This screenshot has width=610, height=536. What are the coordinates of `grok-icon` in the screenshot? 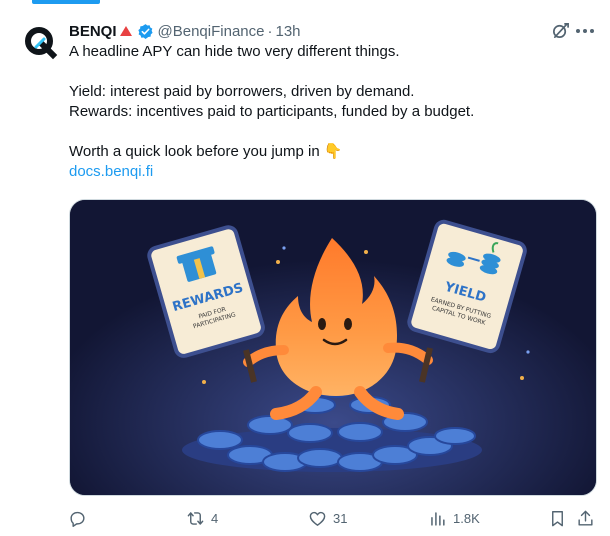 It's located at (560, 30).